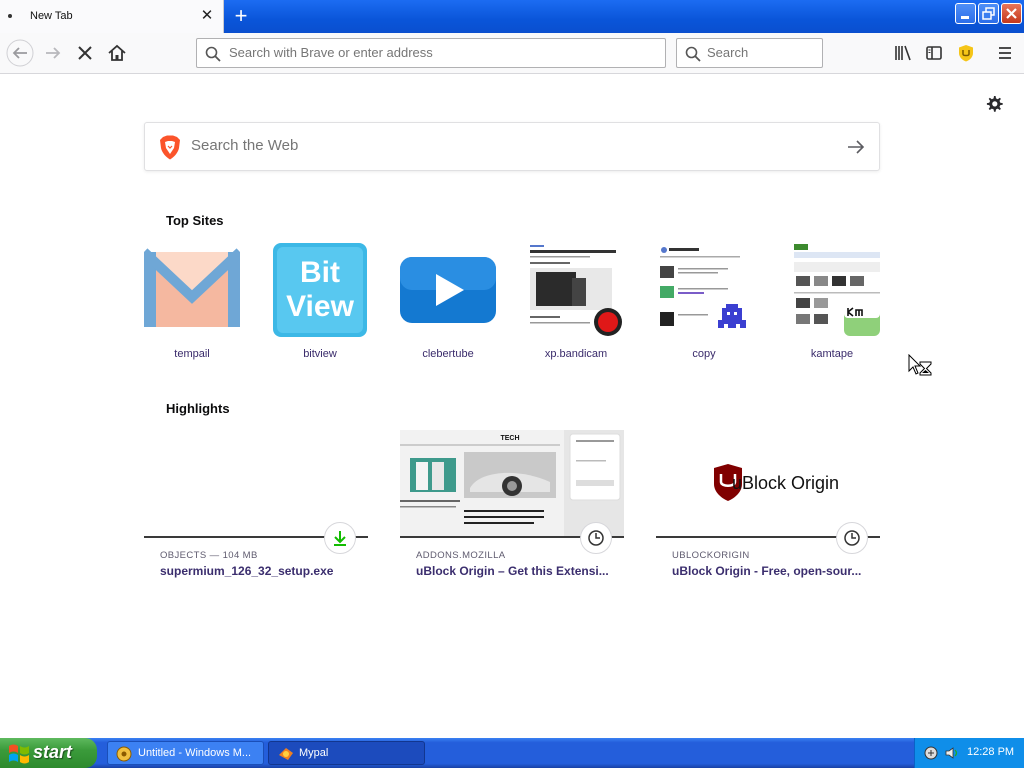  What do you see at coordinates (192, 354) in the screenshot?
I see `site-label: tempail` at bounding box center [192, 354].